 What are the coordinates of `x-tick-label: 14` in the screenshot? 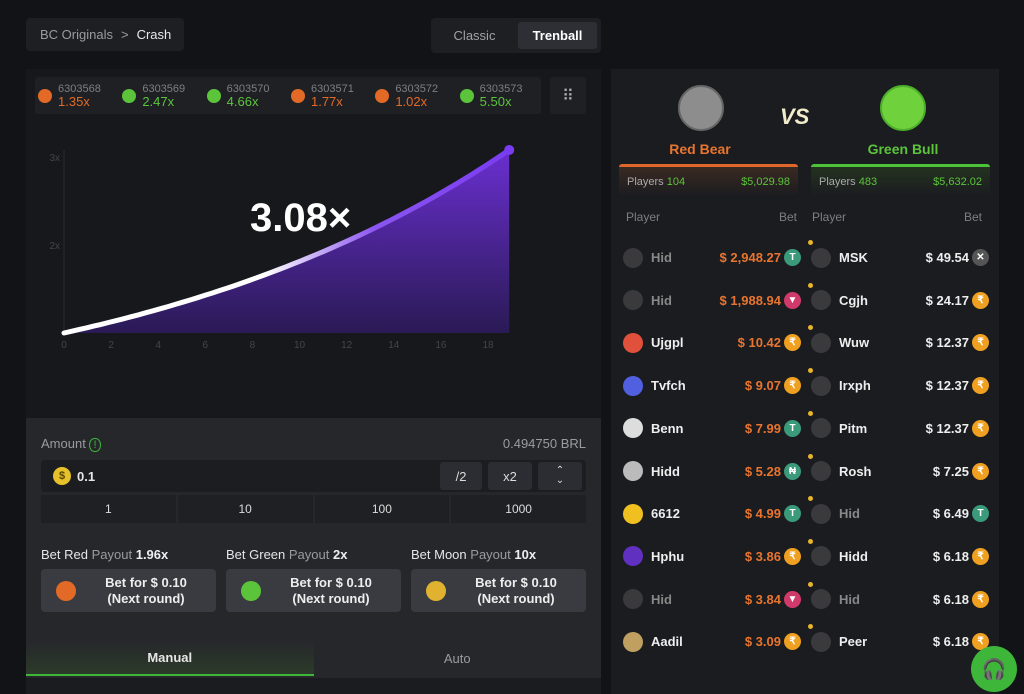 It's located at (394, 345).